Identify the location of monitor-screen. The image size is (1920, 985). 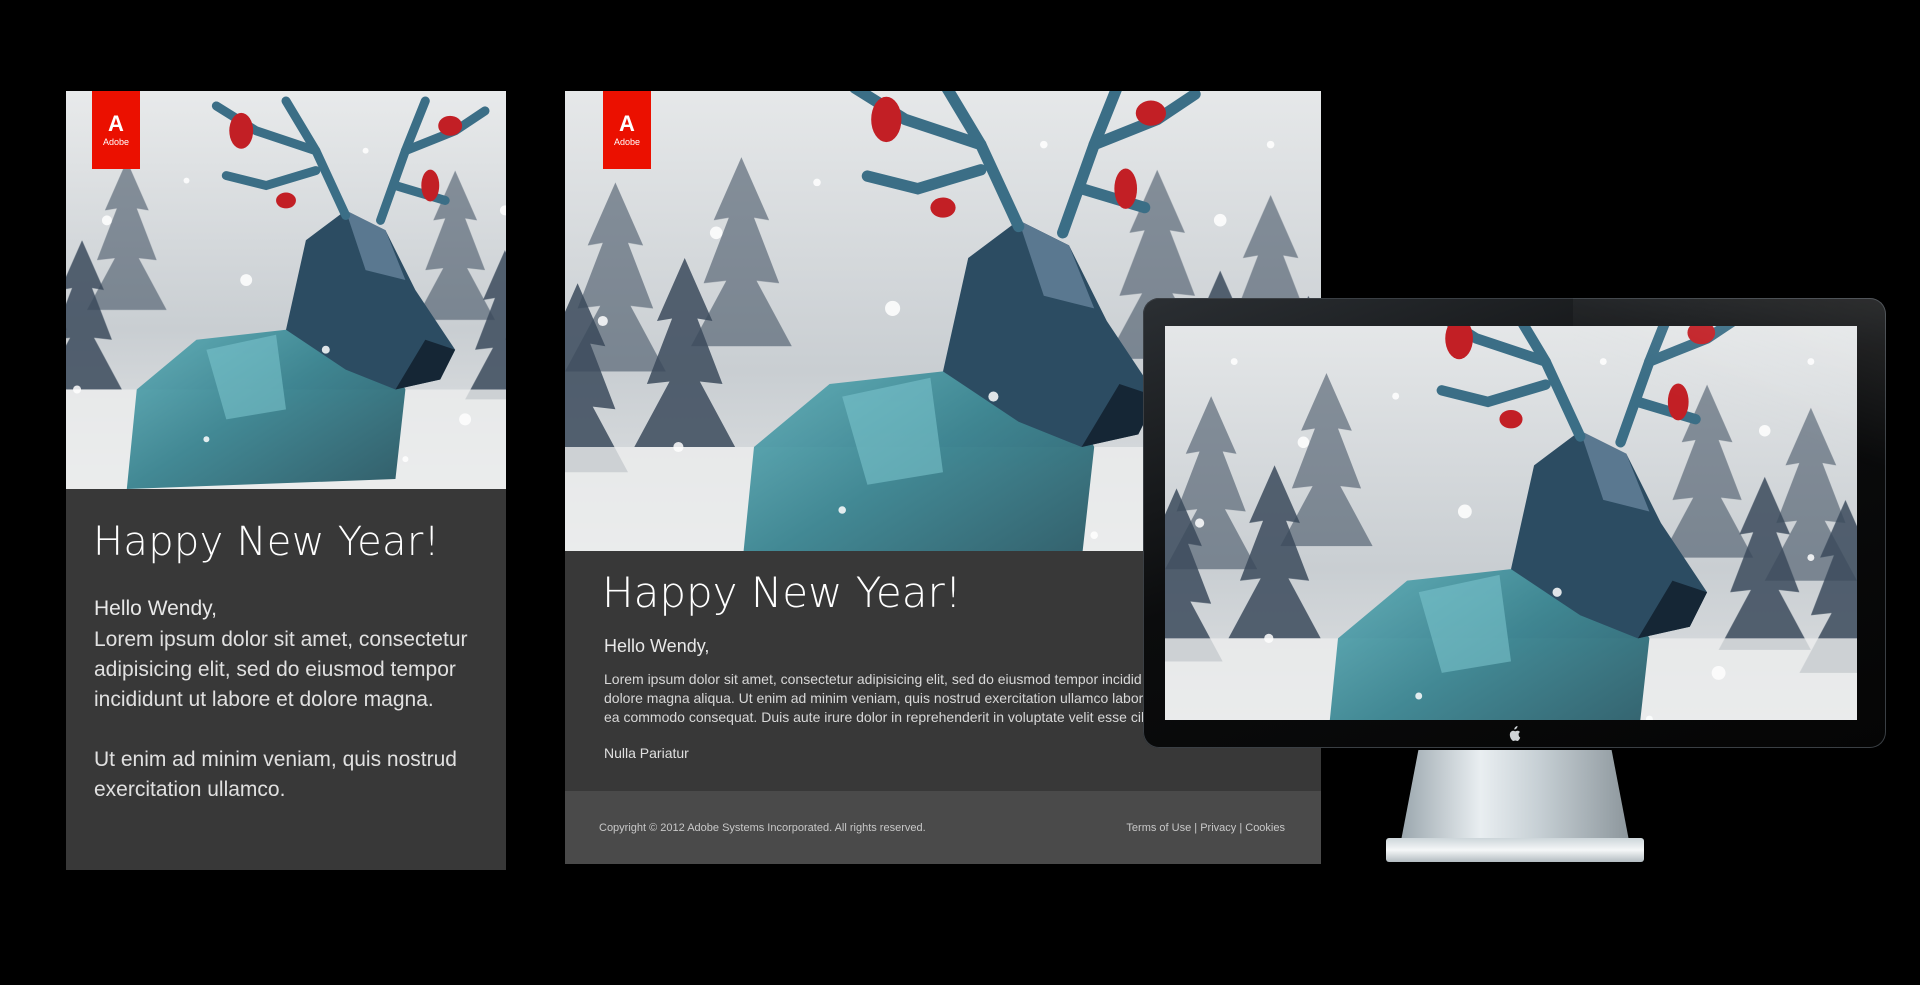
(1511, 523).